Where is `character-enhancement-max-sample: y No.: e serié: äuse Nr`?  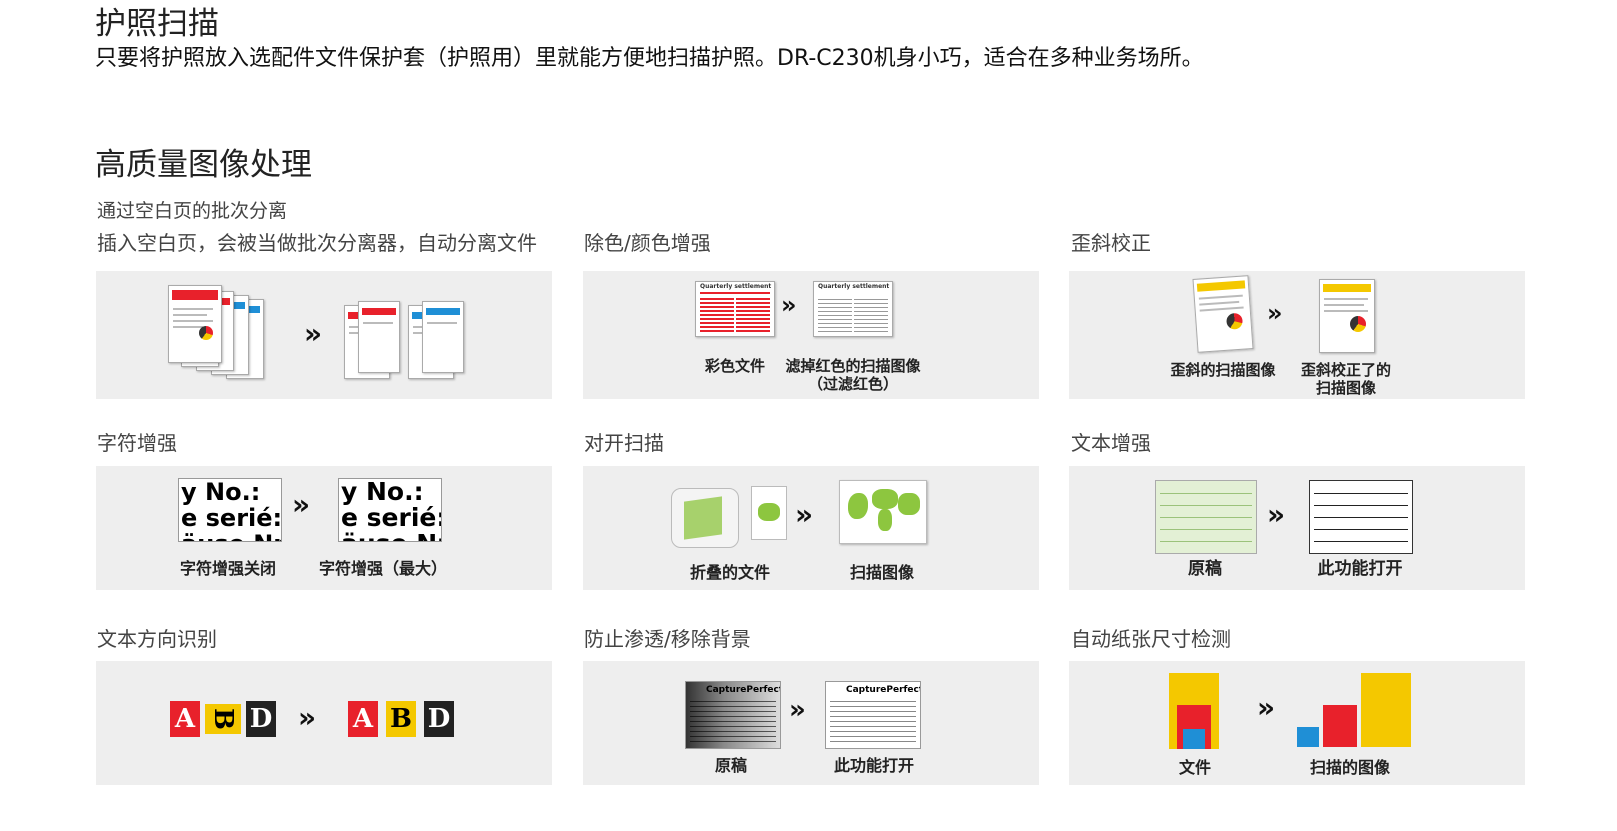
character-enhancement-max-sample: y No.: e serié: äuse Nr is located at coordinates (390, 510).